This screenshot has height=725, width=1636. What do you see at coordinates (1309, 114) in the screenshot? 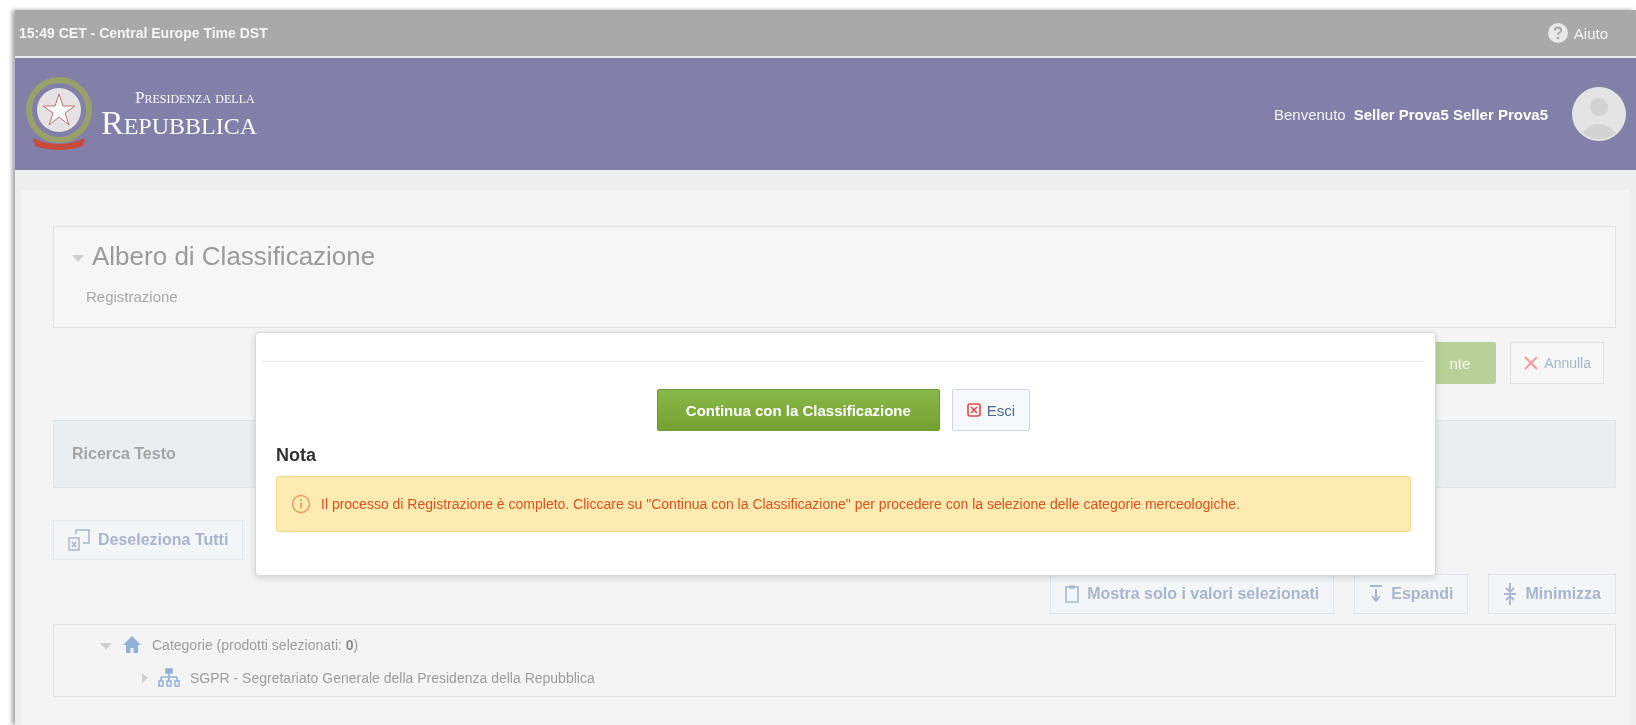
I see `welcome-label: Benvenuto` at bounding box center [1309, 114].